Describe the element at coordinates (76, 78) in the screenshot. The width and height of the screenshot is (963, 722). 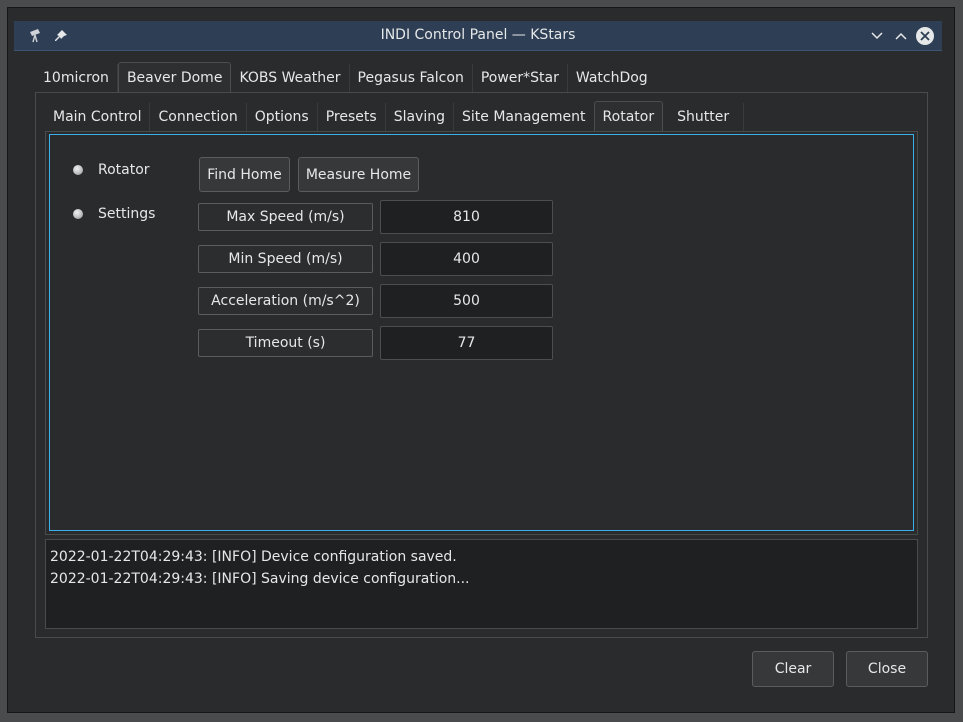
I see `tab-device-10micron: 10micron` at that location.